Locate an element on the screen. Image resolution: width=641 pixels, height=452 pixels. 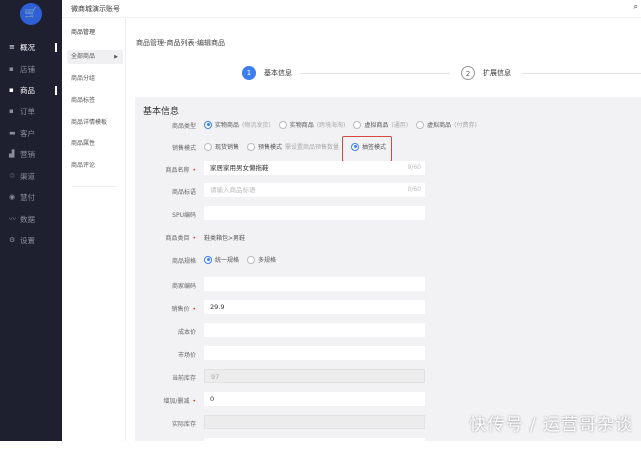
subnav-item-groups: 商品分组 is located at coordinates (95, 79).